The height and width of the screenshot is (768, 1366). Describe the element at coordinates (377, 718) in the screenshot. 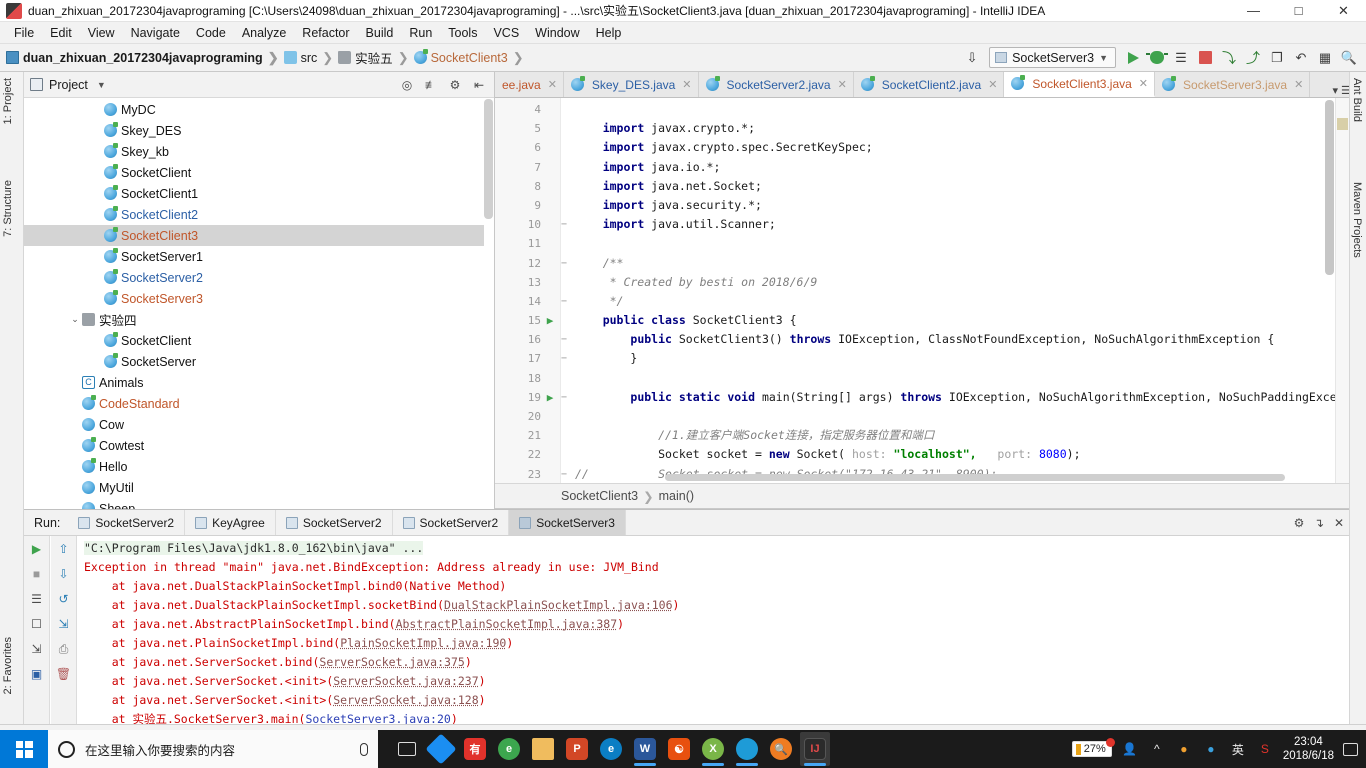

I see `console-stacktrace-link: SocketServer3.java:20` at that location.